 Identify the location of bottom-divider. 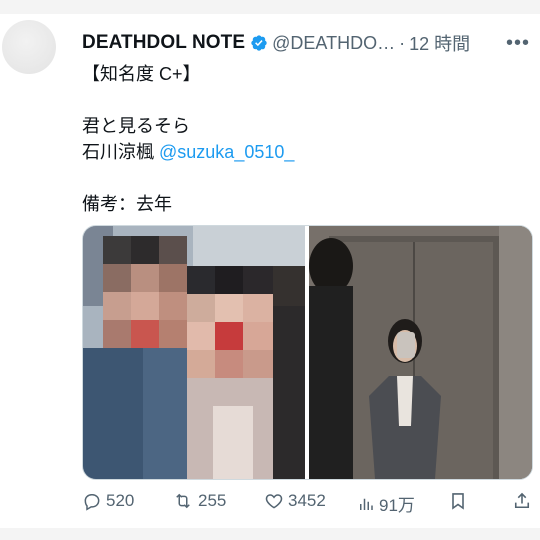
(270, 534).